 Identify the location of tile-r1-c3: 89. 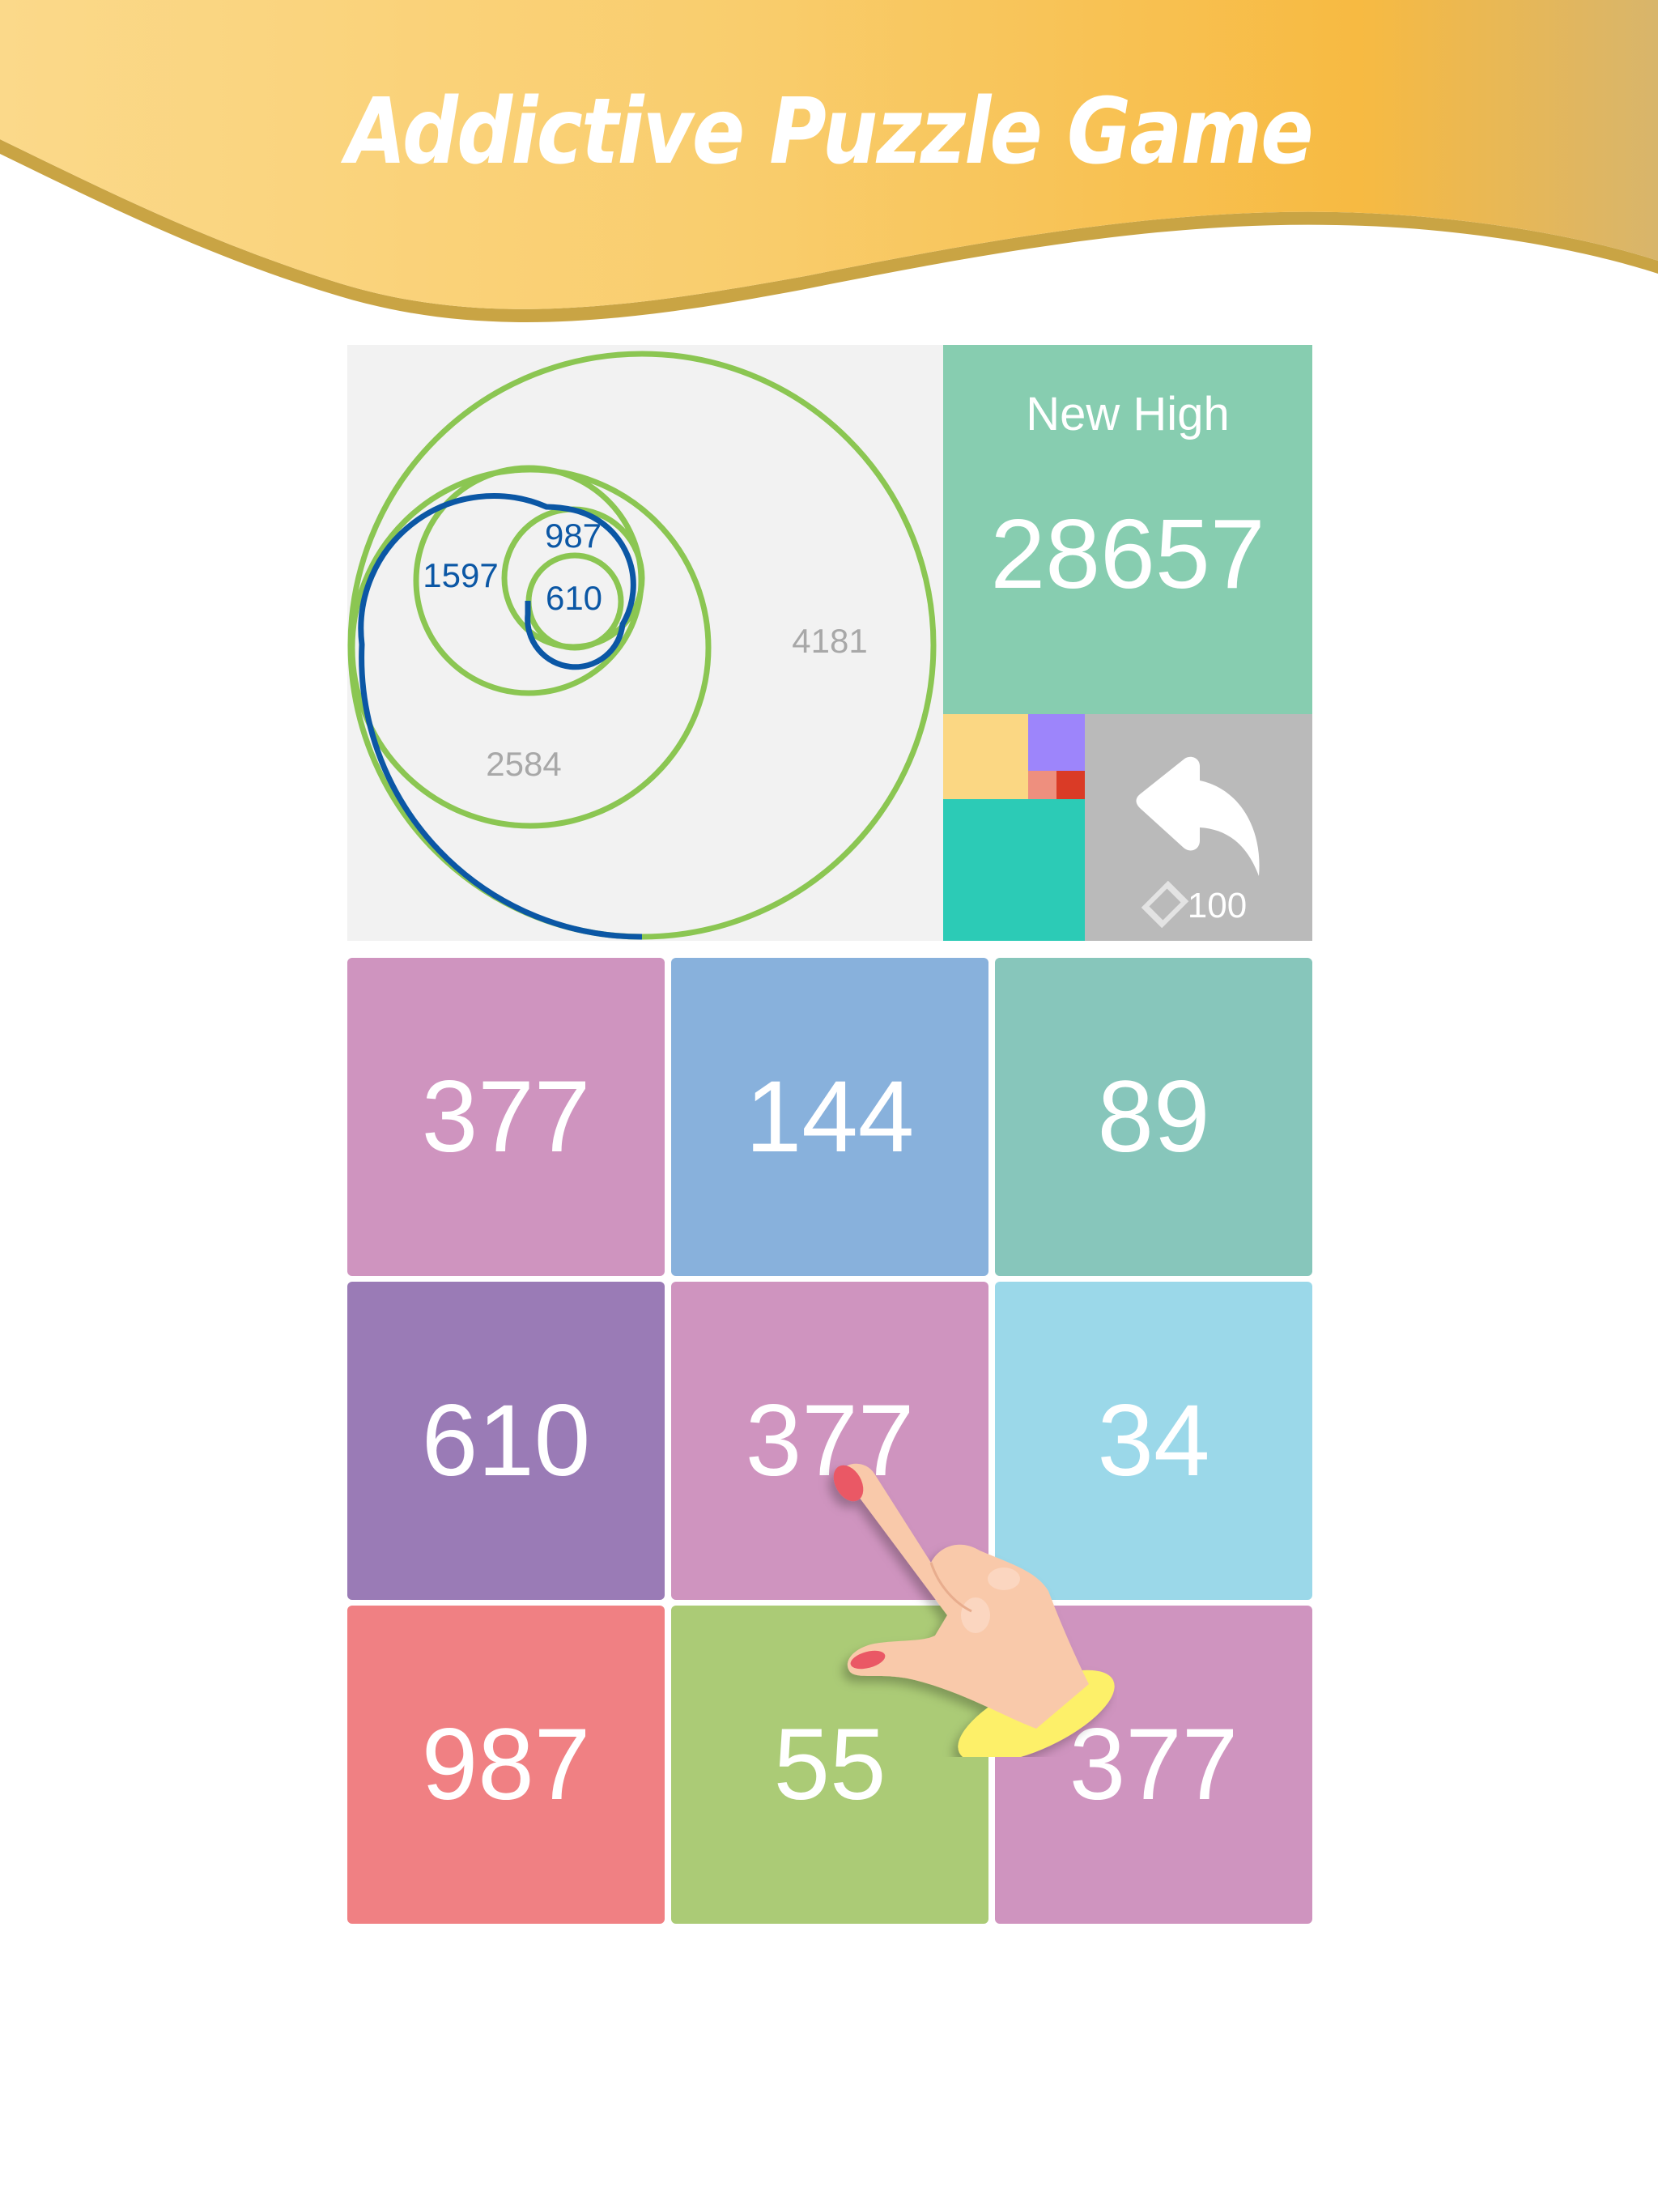
(1153, 1117).